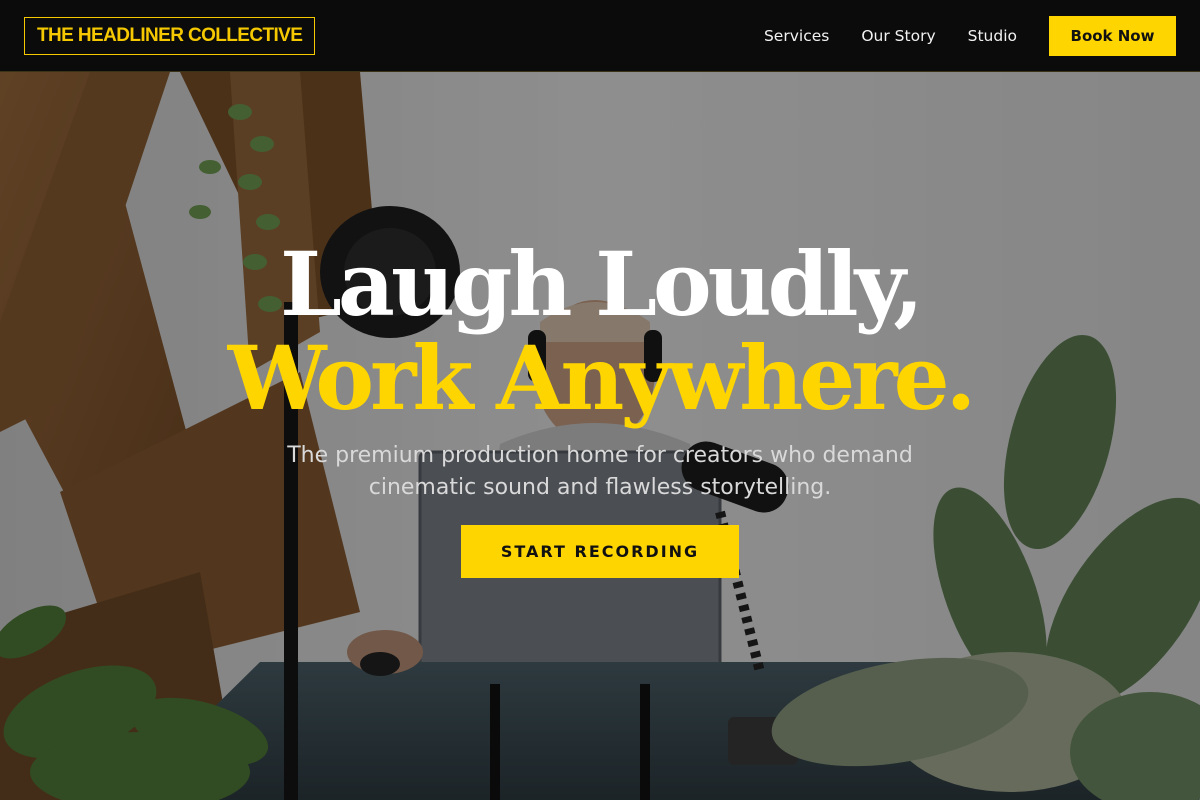 The width and height of the screenshot is (1200, 800). I want to click on nav-link-studio: Studio, so click(992, 36).